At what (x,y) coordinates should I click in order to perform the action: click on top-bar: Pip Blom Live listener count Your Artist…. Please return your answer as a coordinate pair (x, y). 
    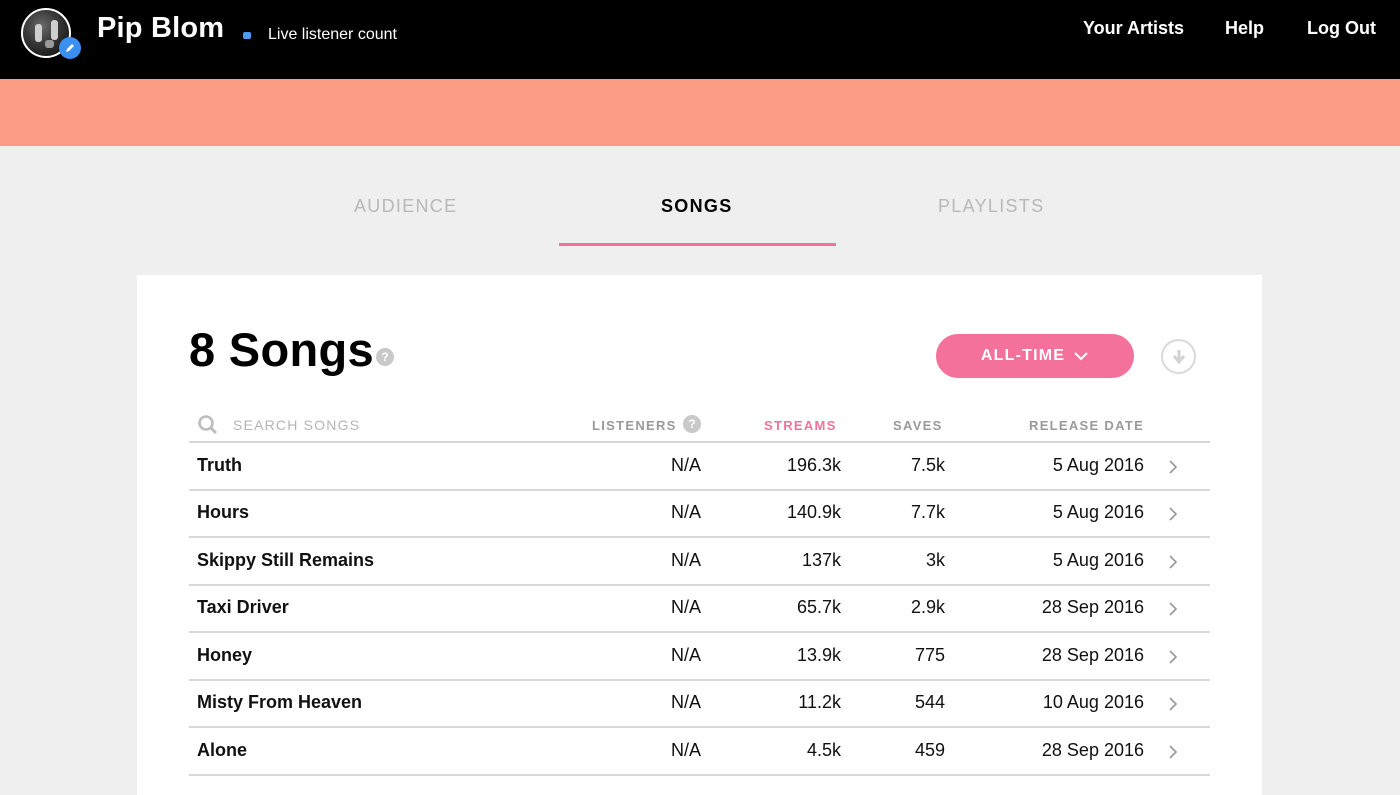
    Looking at the image, I should click on (700, 39).